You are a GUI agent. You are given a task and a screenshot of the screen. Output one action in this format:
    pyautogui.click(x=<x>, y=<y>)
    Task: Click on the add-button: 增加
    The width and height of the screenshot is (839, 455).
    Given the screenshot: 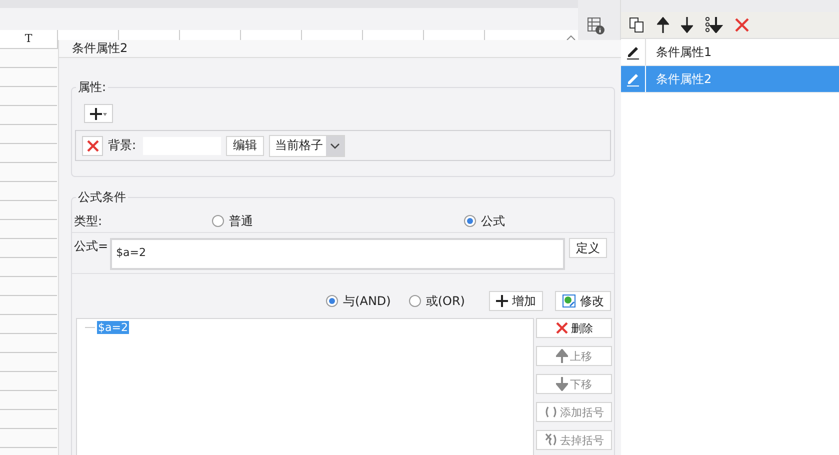 What is the action you would take?
    pyautogui.click(x=516, y=301)
    